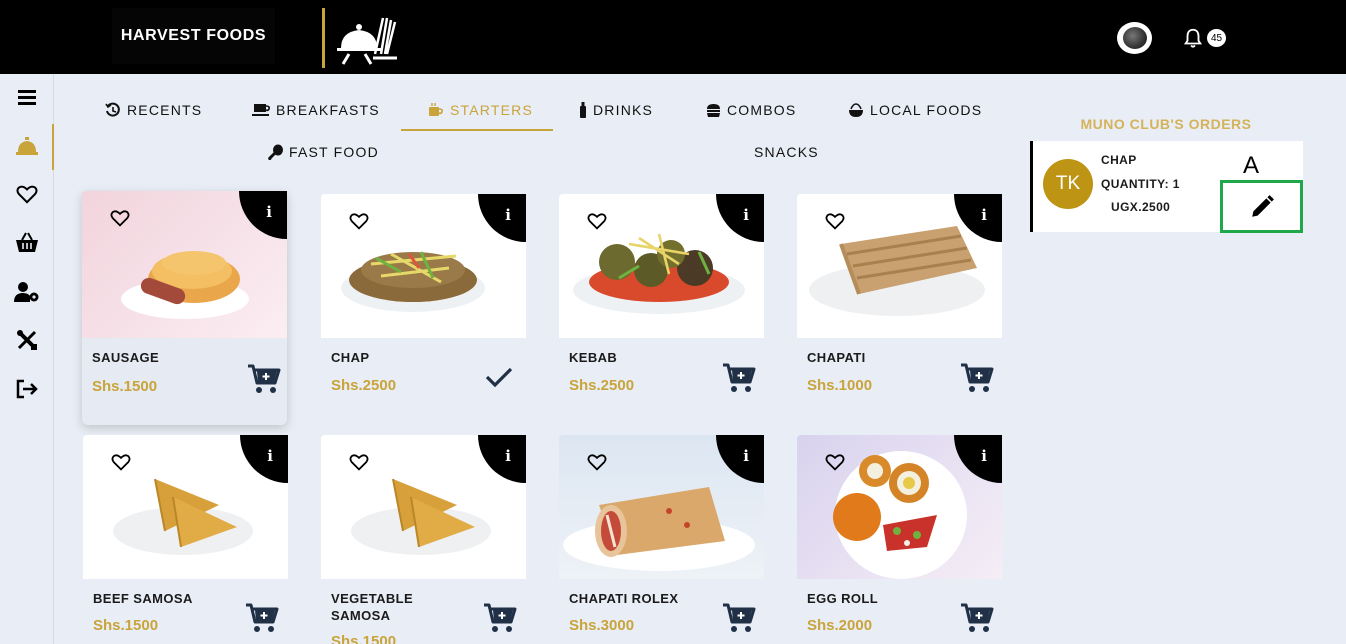 This screenshot has height=644, width=1346. Describe the element at coordinates (323, 38) in the screenshot. I see `brand-divider` at that location.